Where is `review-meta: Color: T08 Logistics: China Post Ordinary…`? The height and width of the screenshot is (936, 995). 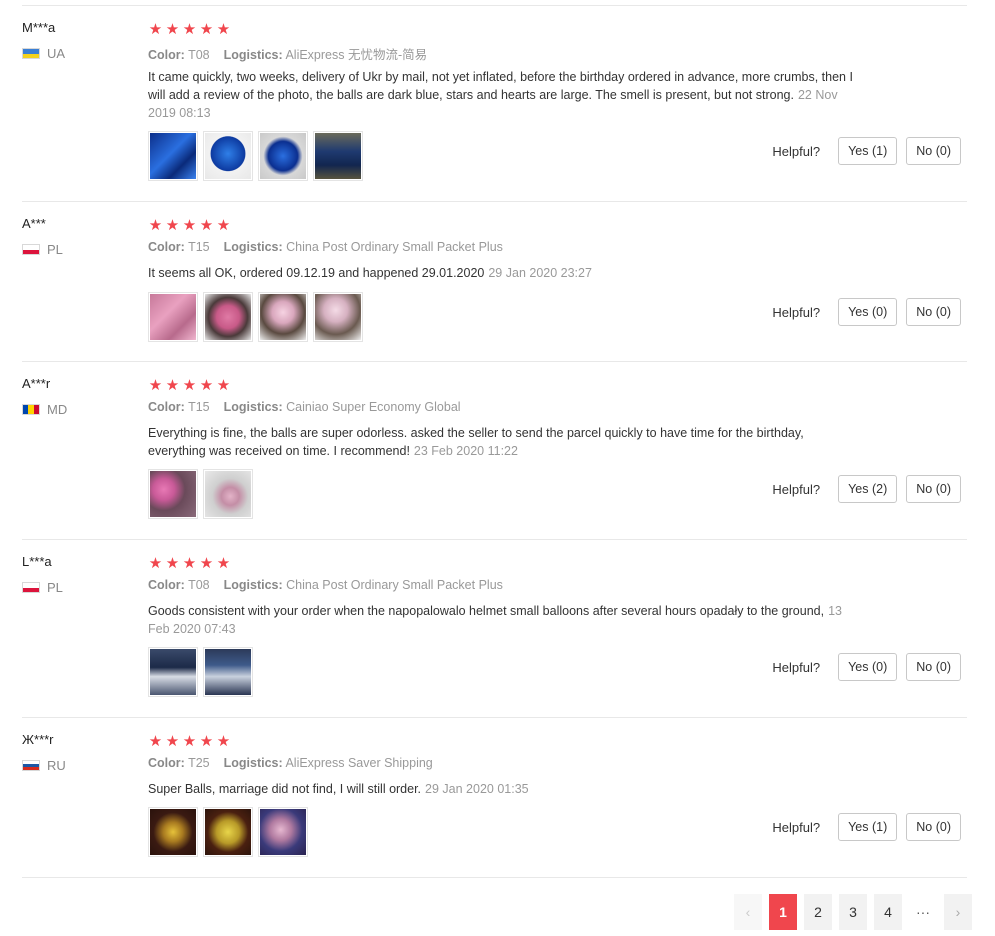
review-meta: Color: T08 Logistics: China Post Ordinary… is located at coordinates (325, 585).